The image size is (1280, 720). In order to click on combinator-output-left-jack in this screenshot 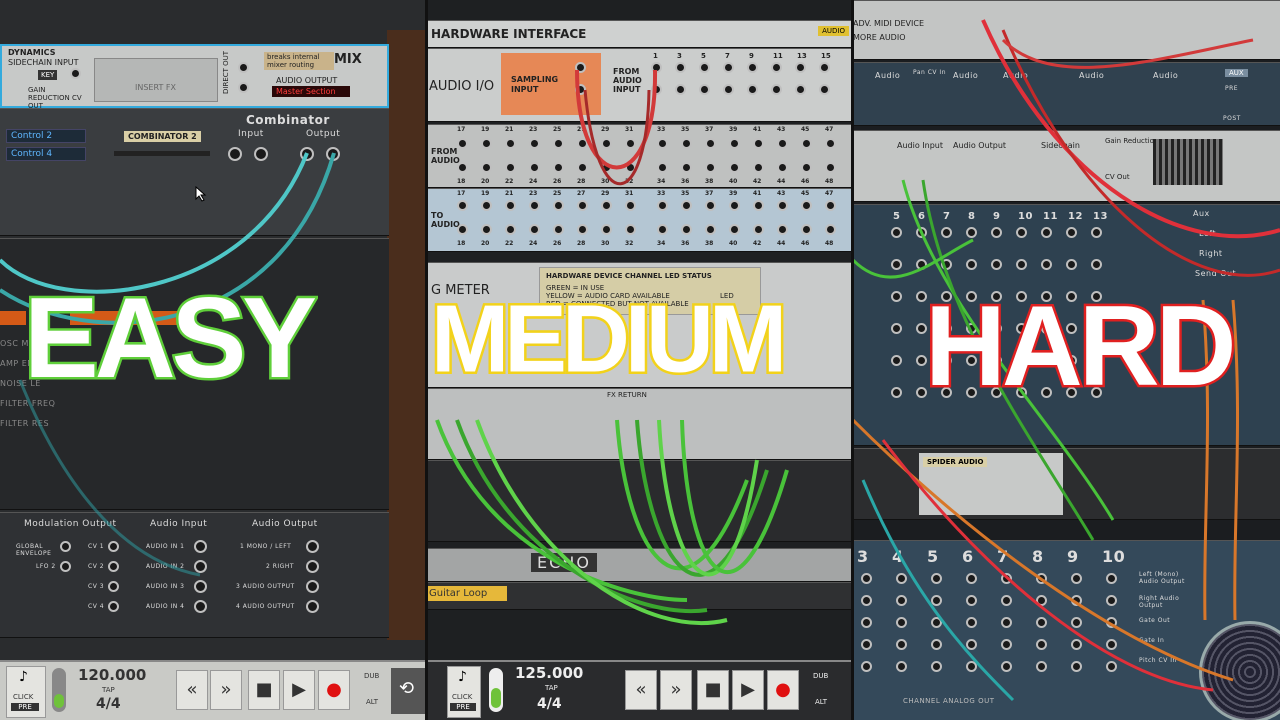, I will do `click(307, 154)`.